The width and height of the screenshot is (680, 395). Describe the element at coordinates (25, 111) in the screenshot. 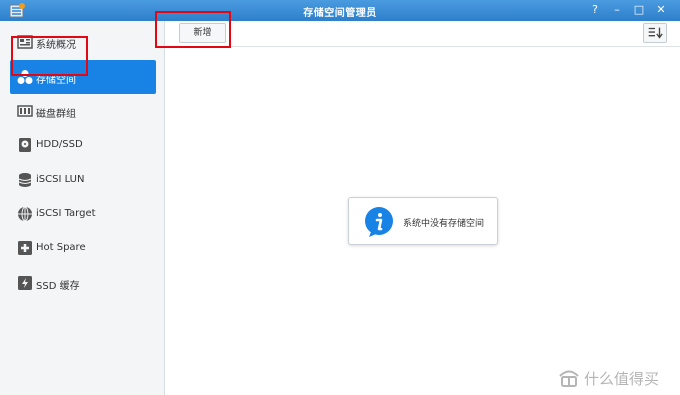

I see `disk-group-icon` at that location.